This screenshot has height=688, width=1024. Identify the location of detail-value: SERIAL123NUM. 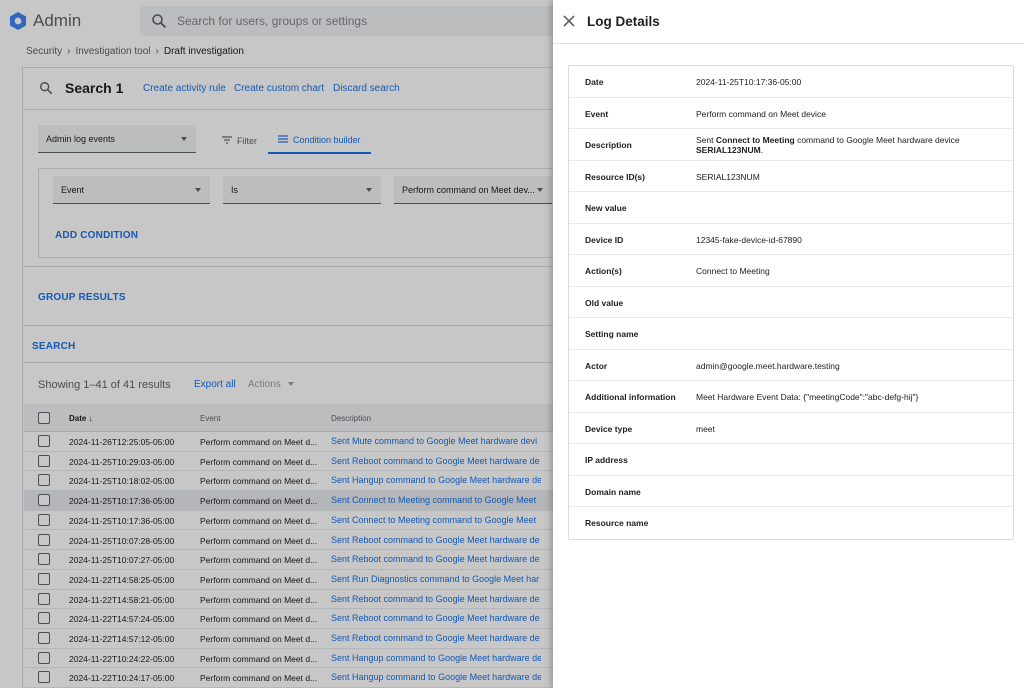
(728, 176).